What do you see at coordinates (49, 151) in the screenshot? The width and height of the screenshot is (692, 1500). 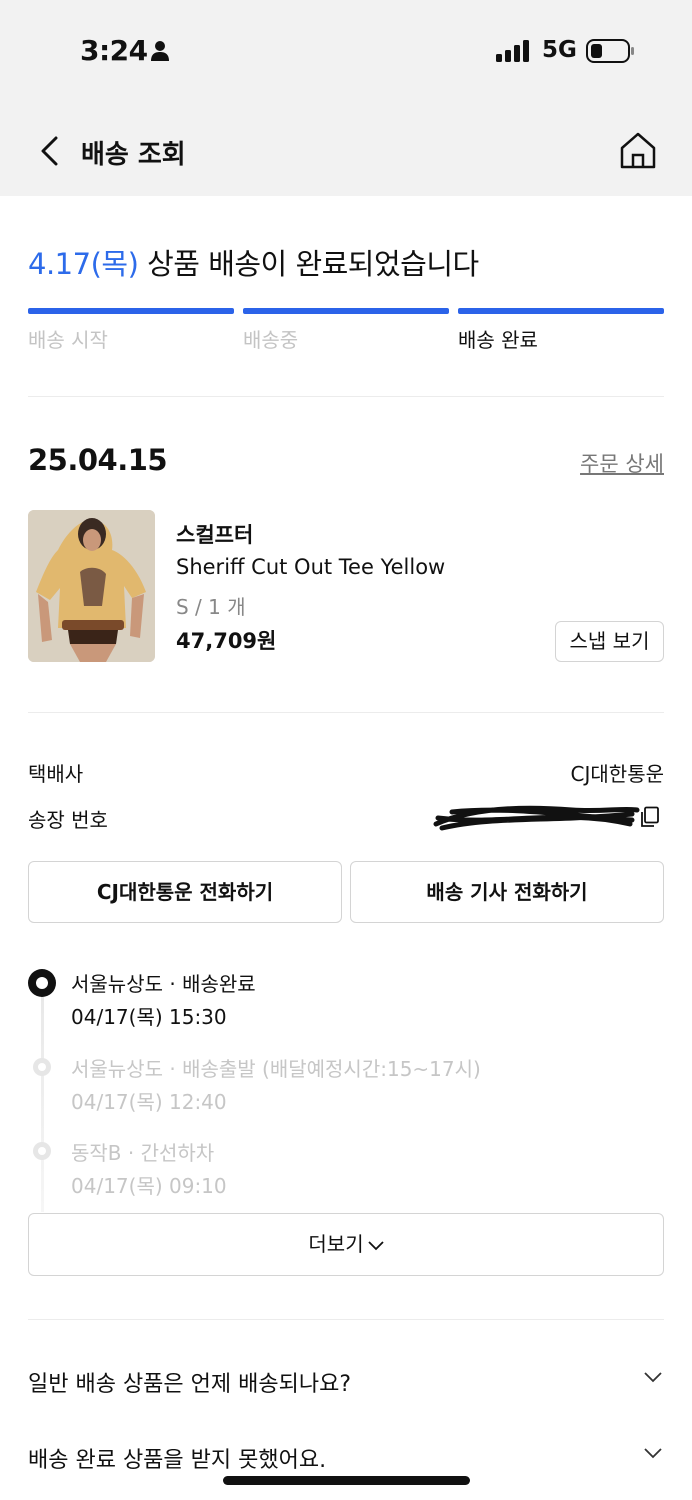 I see `back-arrow-icon` at bounding box center [49, 151].